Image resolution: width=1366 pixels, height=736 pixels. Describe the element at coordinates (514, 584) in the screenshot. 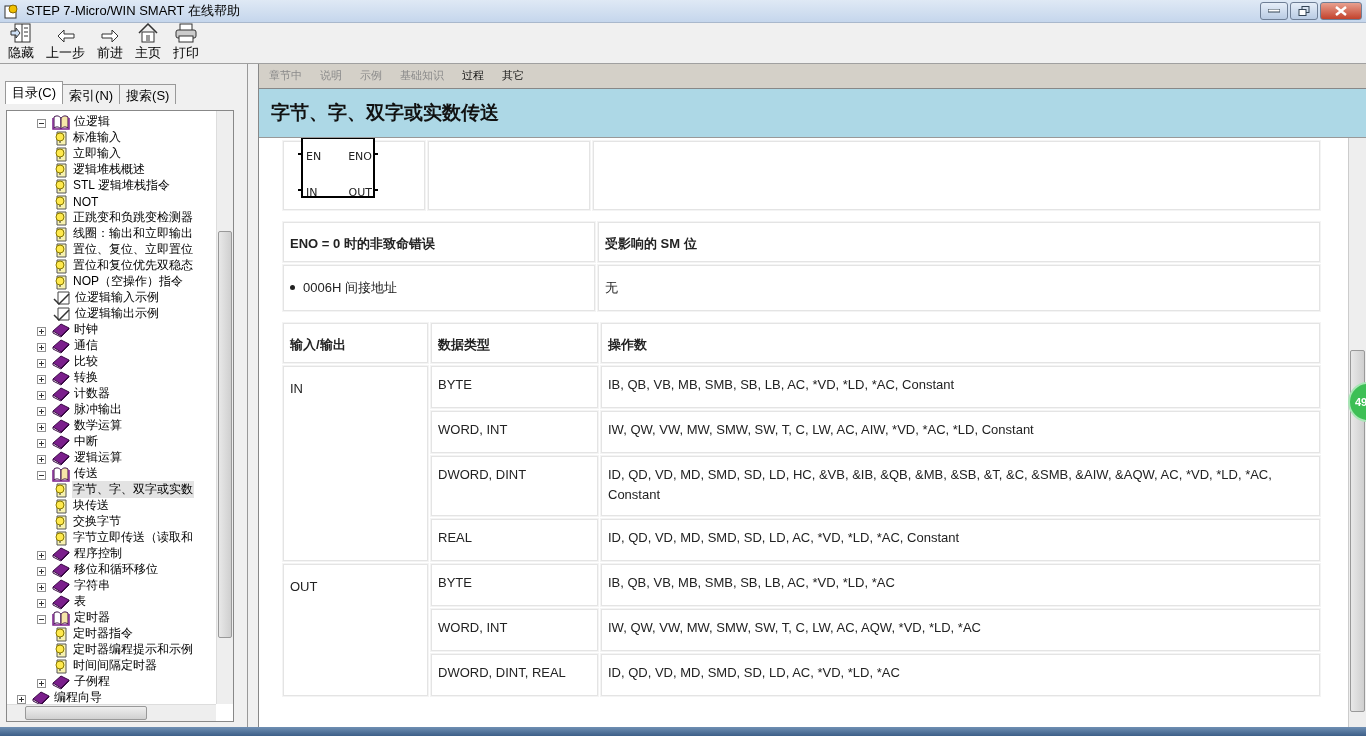

I see `table-cell: BYTE` at that location.